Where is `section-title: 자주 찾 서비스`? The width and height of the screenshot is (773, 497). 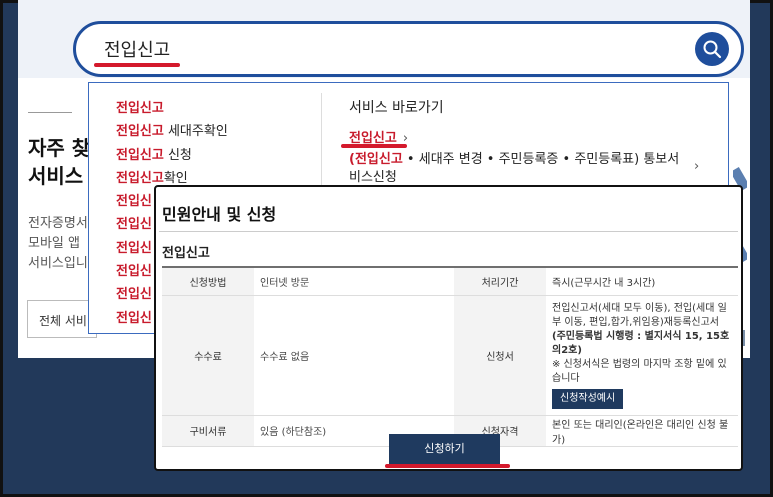 section-title: 자주 찾 서비스 is located at coordinates (59, 162).